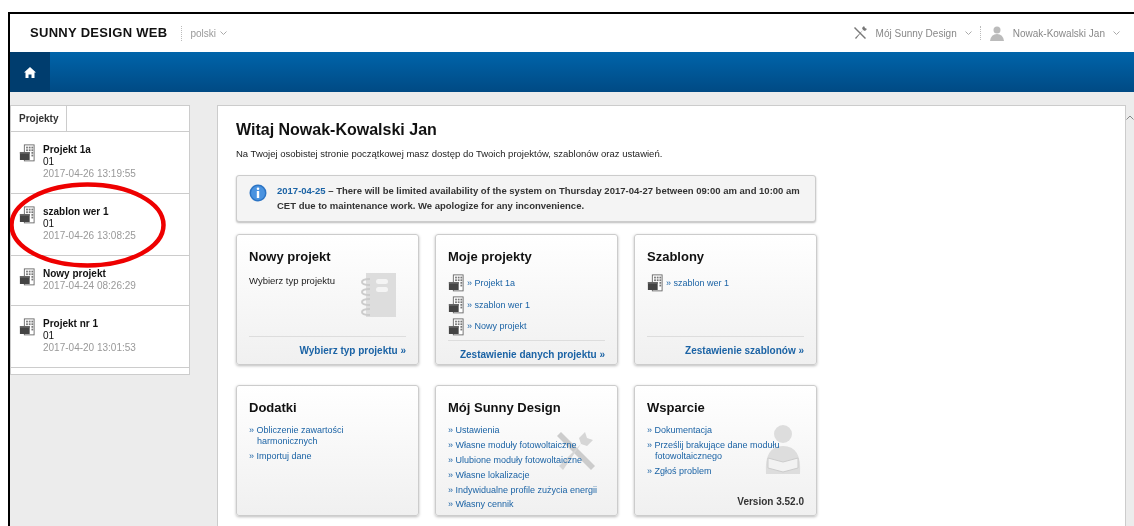 This screenshot has width=1134, height=526. What do you see at coordinates (100, 163) in the screenshot?
I see `project-item: Projekt 1a 01 2017-04-26 13:19:55` at bounding box center [100, 163].